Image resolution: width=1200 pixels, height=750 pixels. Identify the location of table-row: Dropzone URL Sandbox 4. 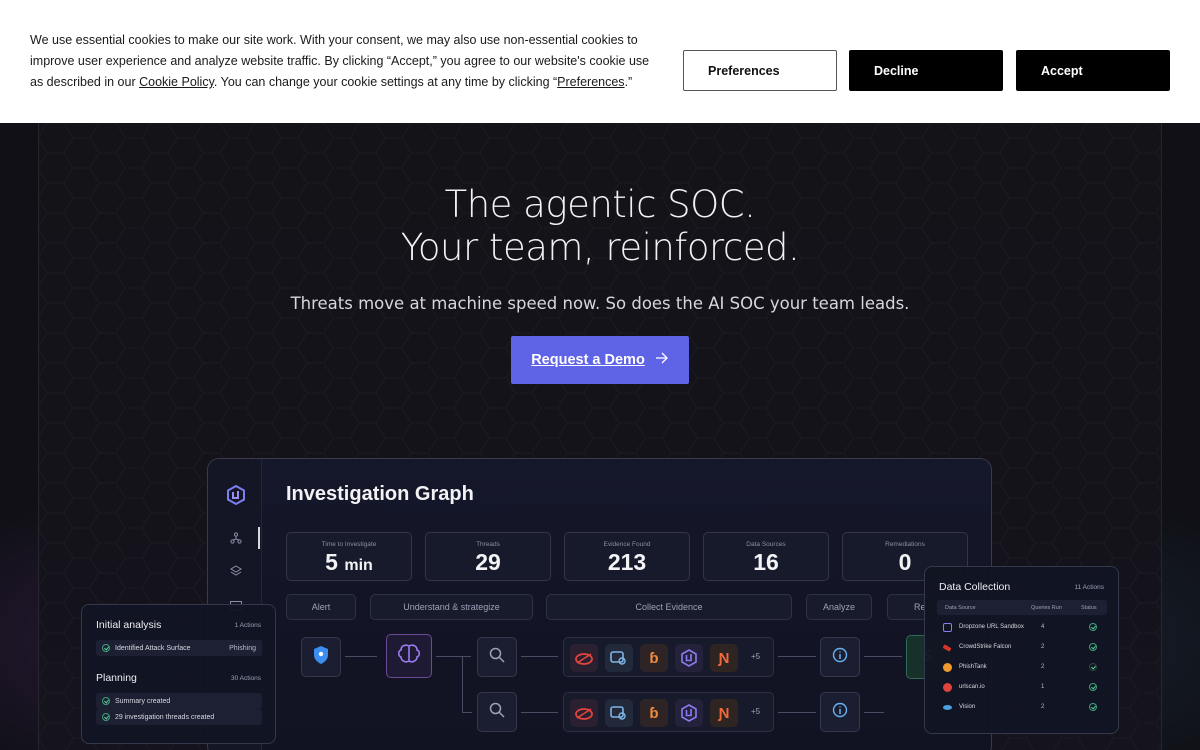
(1022, 628).